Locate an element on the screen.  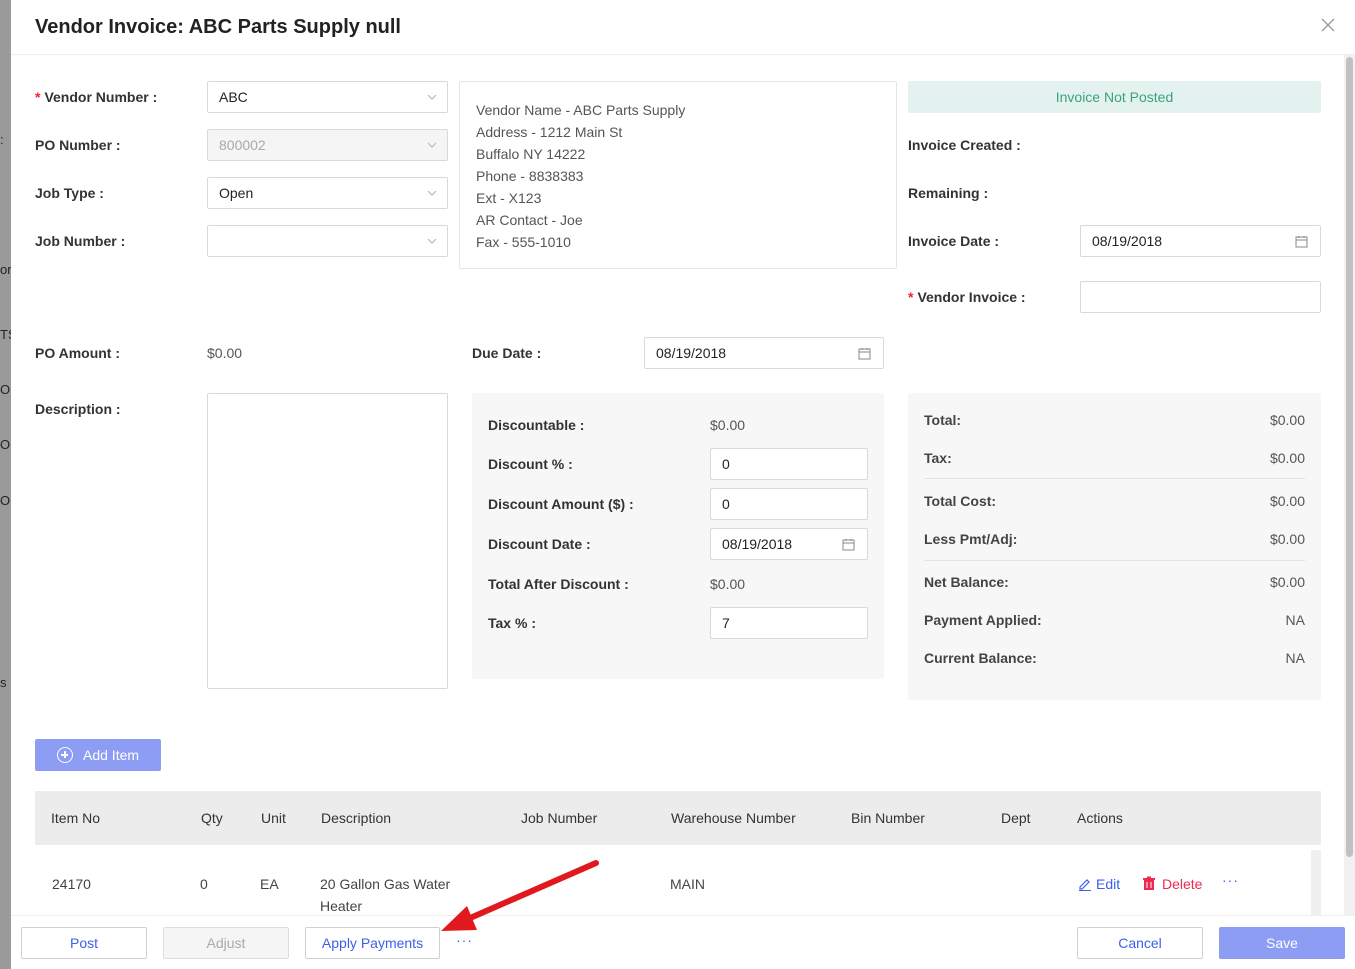
cell-unit: EA is located at coordinates (269, 884).